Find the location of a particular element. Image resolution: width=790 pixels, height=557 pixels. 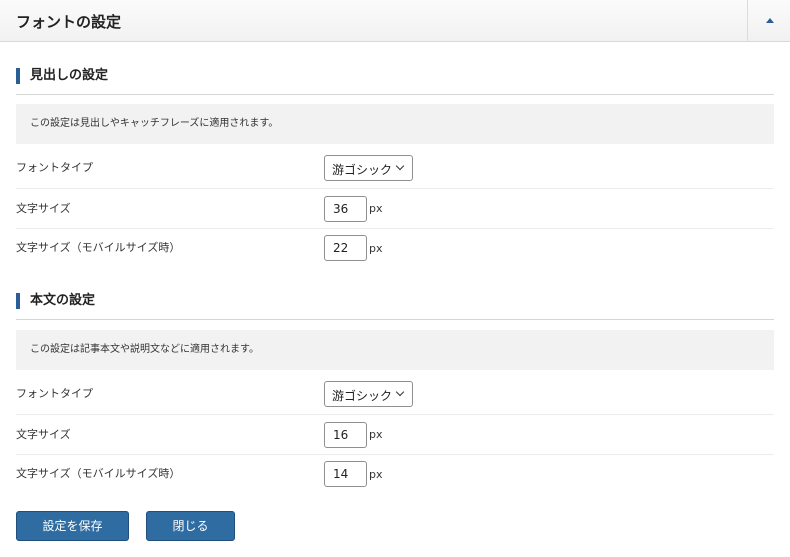

body-font-size-label: 文字サイズ is located at coordinates (43, 434).